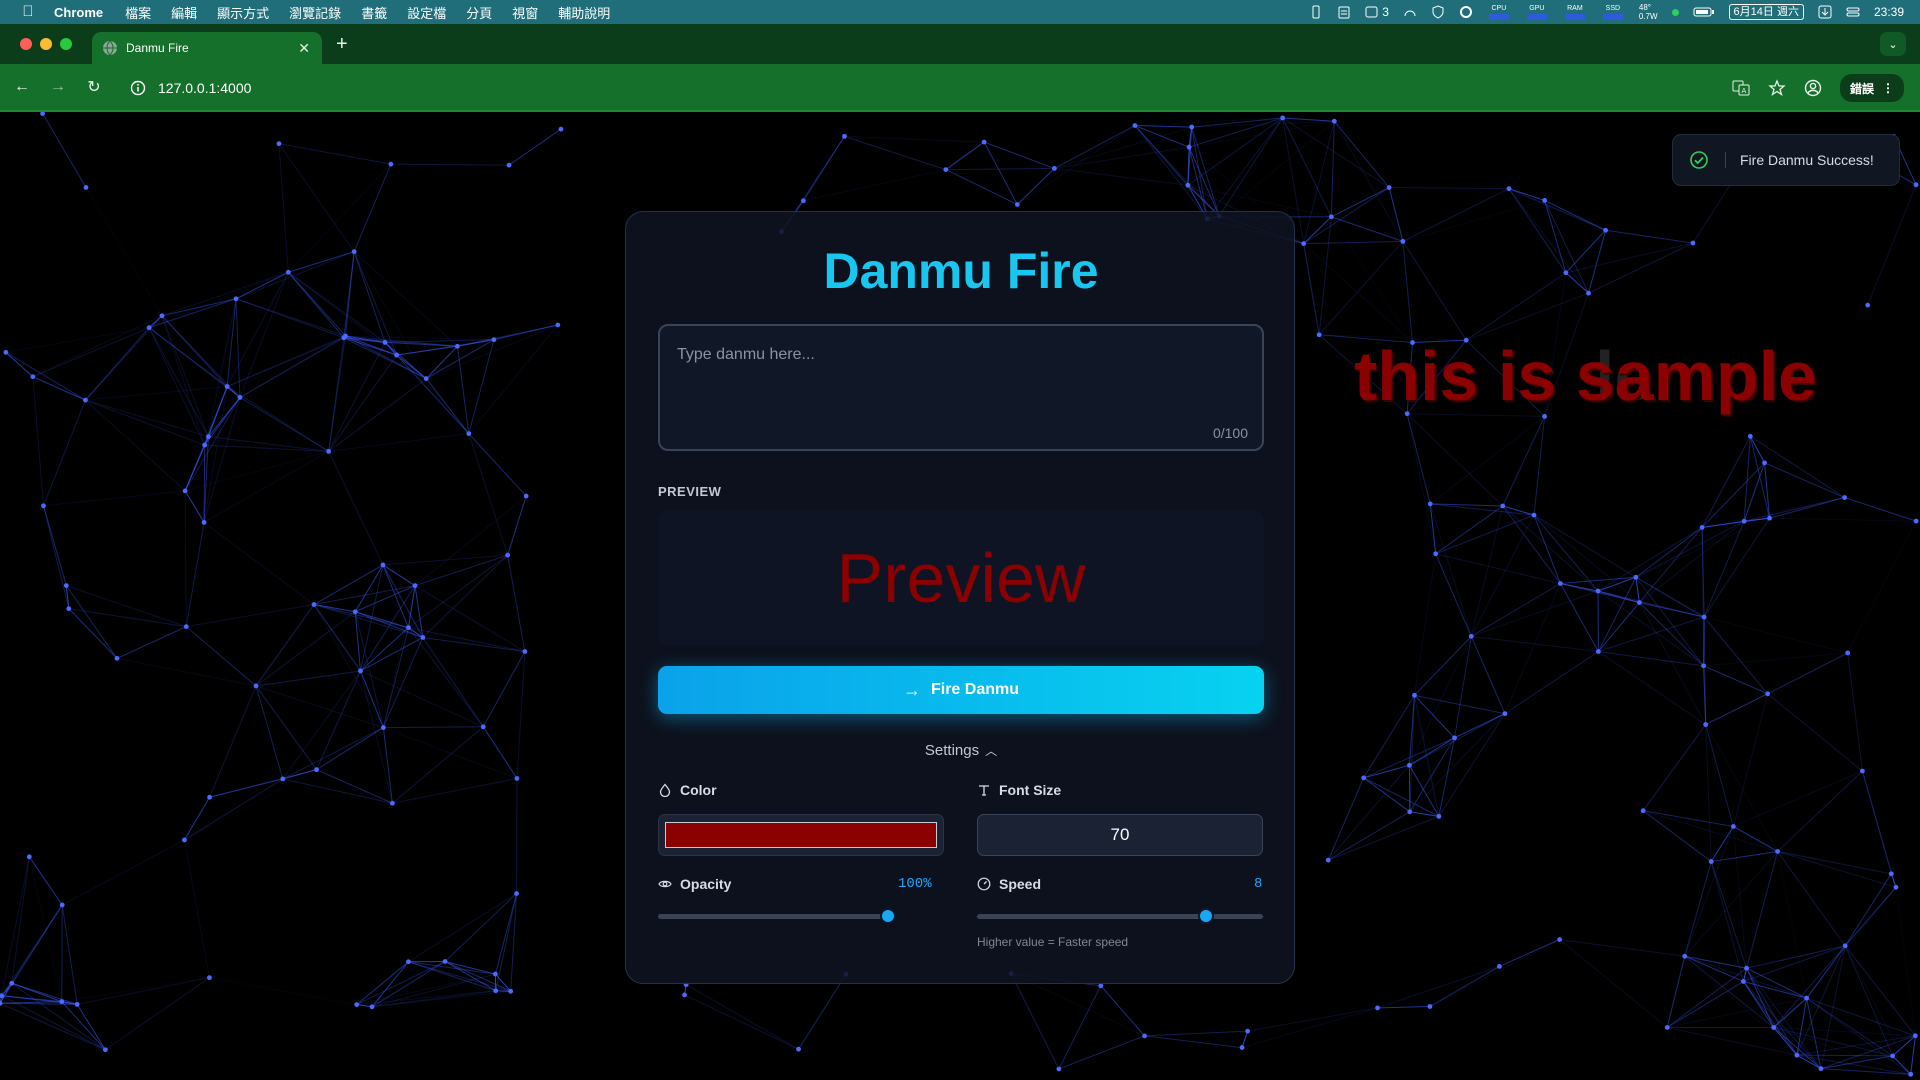  I want to click on battery-icon, so click(1704, 12).